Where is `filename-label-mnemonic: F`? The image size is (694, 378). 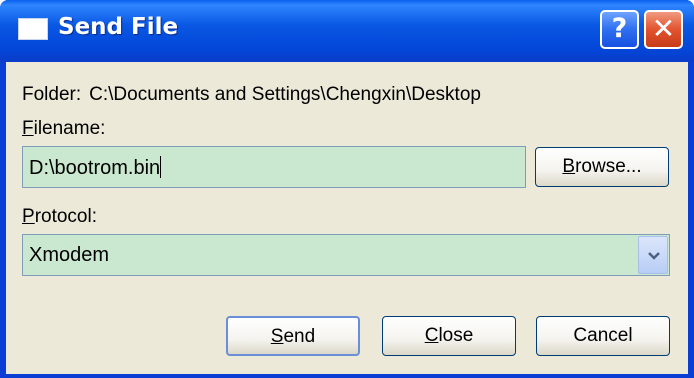 filename-label-mnemonic: F is located at coordinates (28, 128).